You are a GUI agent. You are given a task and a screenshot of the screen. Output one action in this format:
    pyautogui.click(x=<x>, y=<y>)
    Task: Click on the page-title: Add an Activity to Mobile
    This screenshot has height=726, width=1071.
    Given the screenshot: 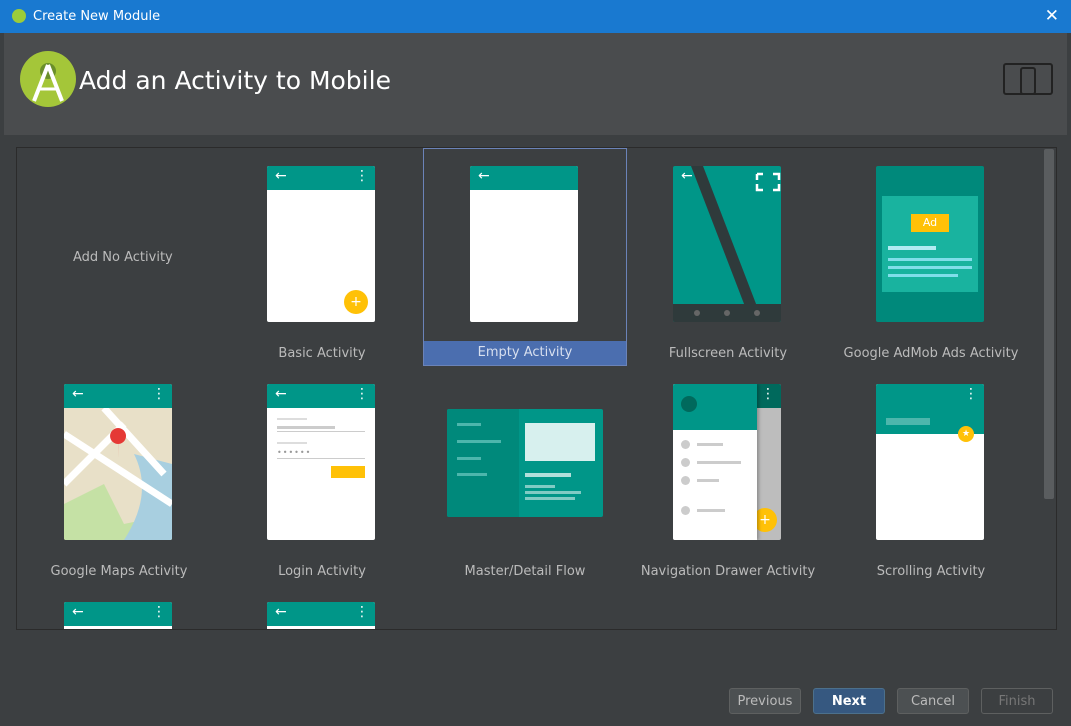 What is the action you would take?
    pyautogui.click(x=235, y=80)
    